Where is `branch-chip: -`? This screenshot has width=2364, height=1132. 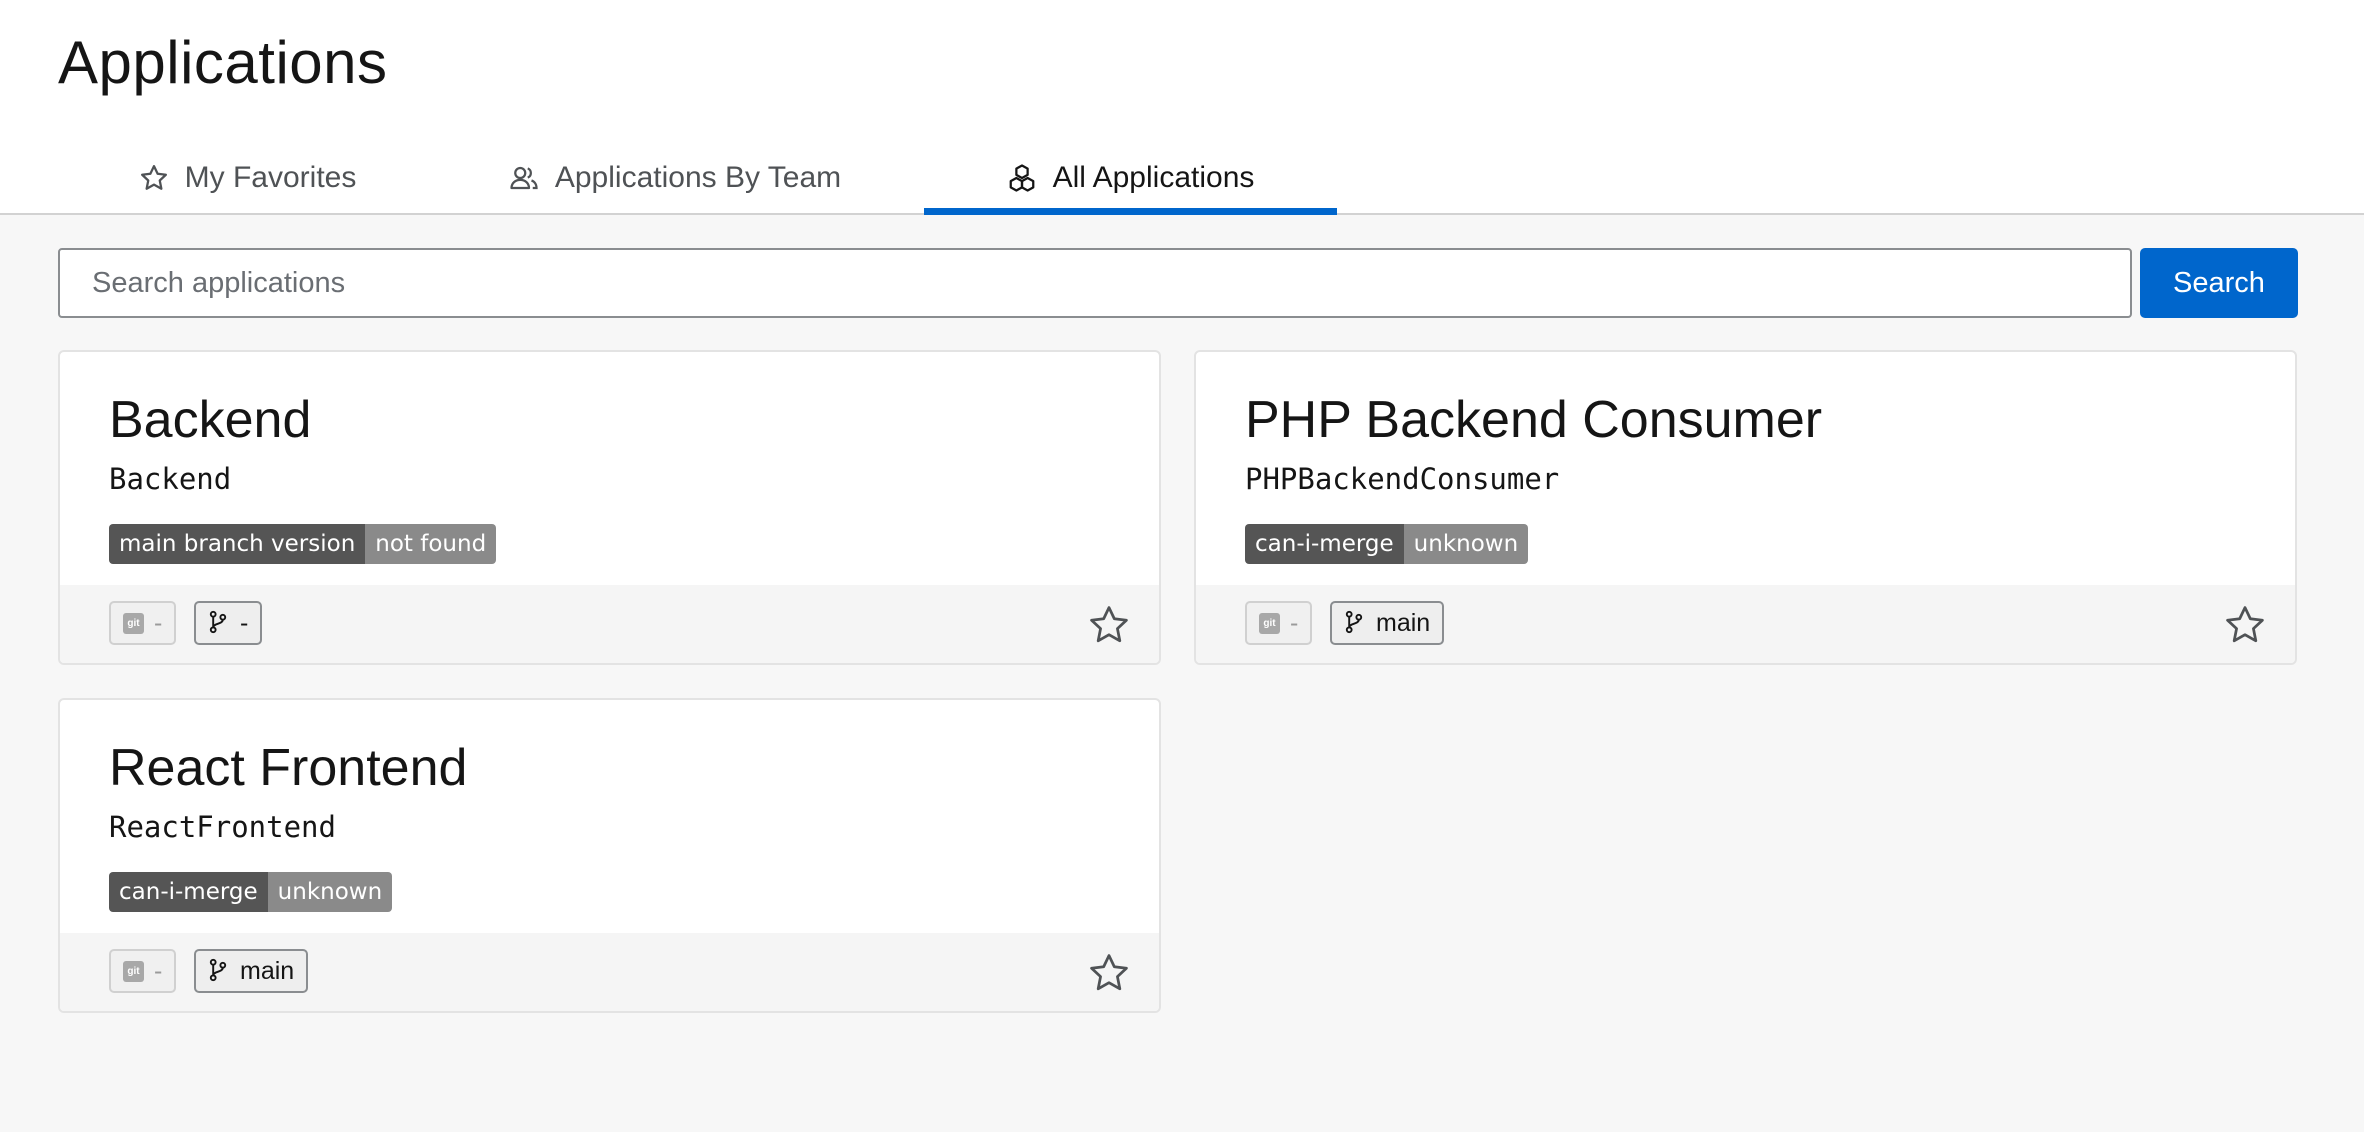 branch-chip: - is located at coordinates (228, 623).